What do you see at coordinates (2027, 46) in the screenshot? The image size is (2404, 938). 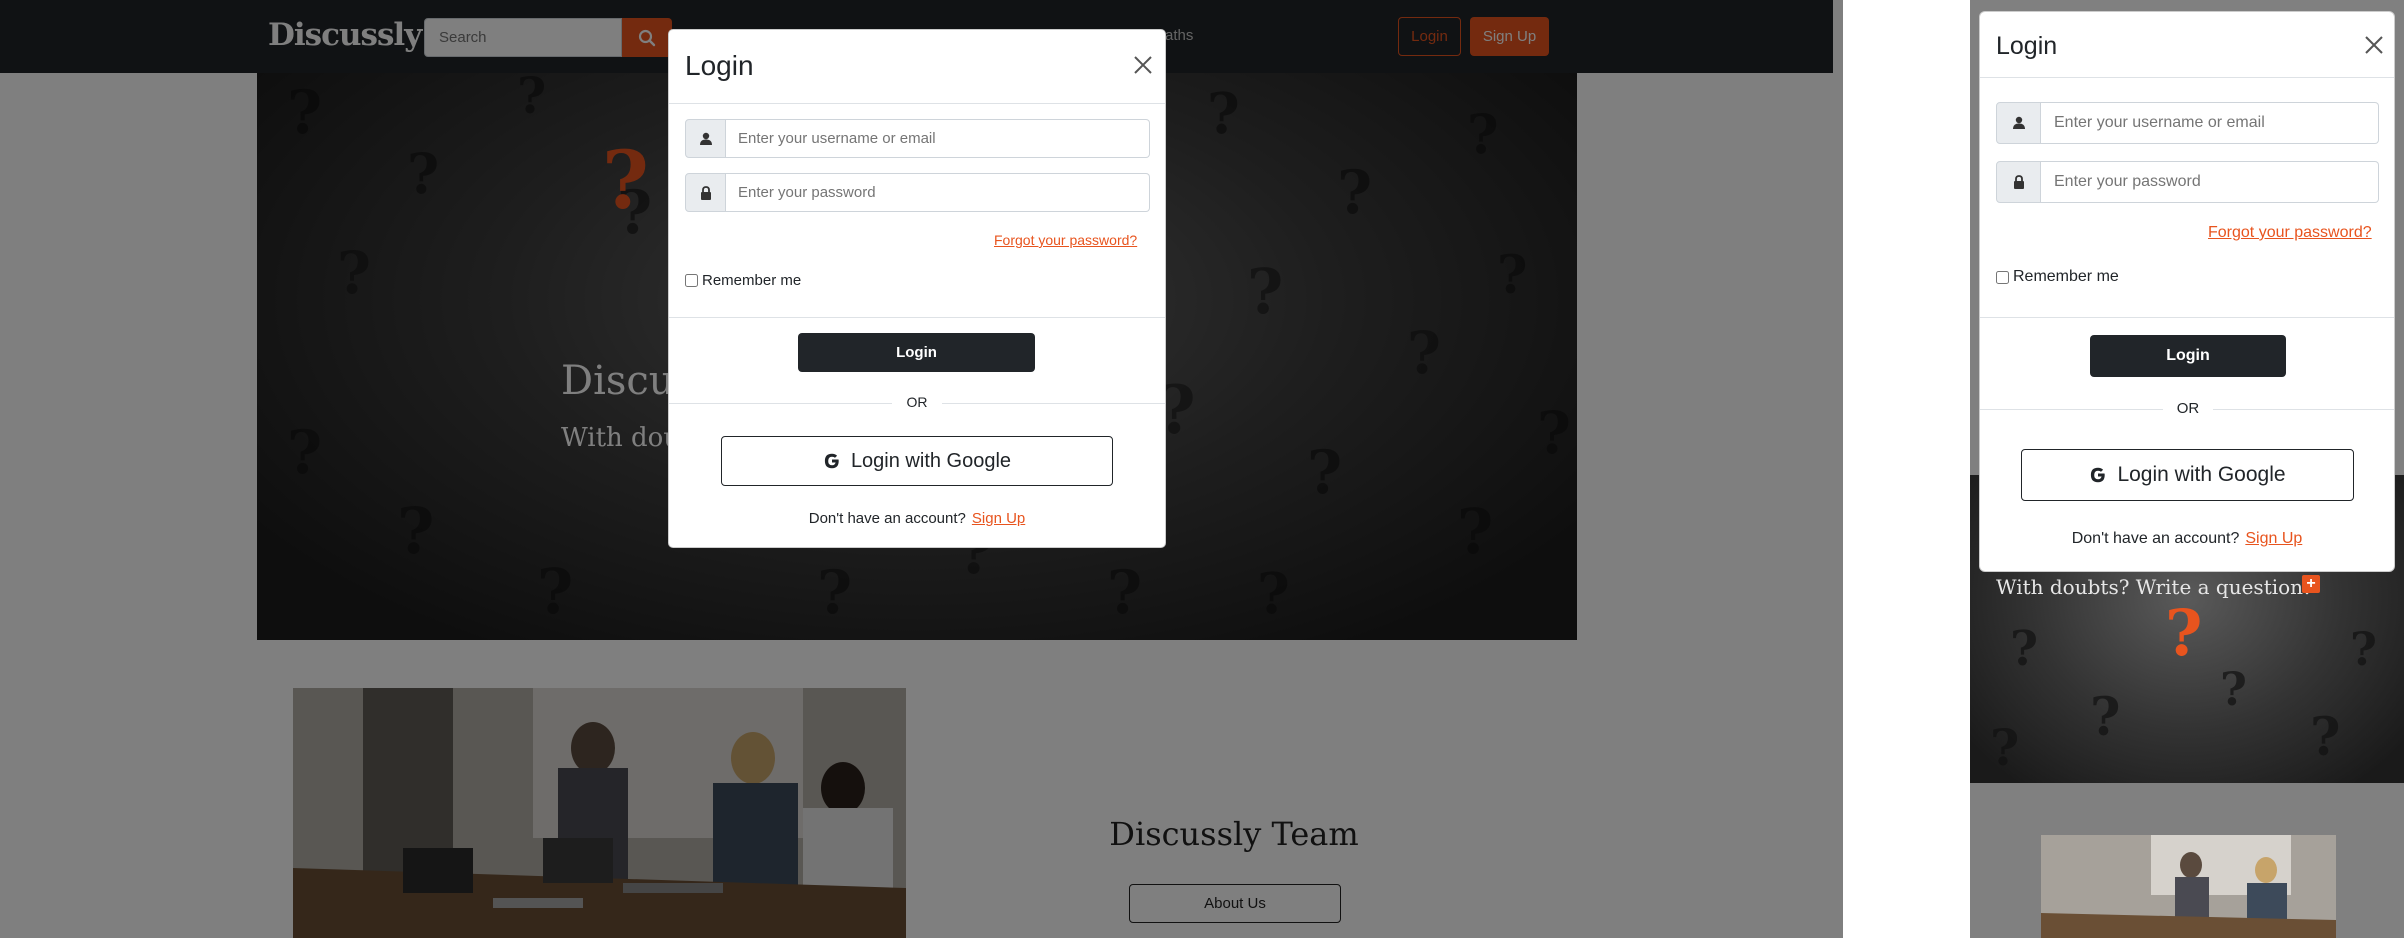 I see `mobile-modal-title: Login` at bounding box center [2027, 46].